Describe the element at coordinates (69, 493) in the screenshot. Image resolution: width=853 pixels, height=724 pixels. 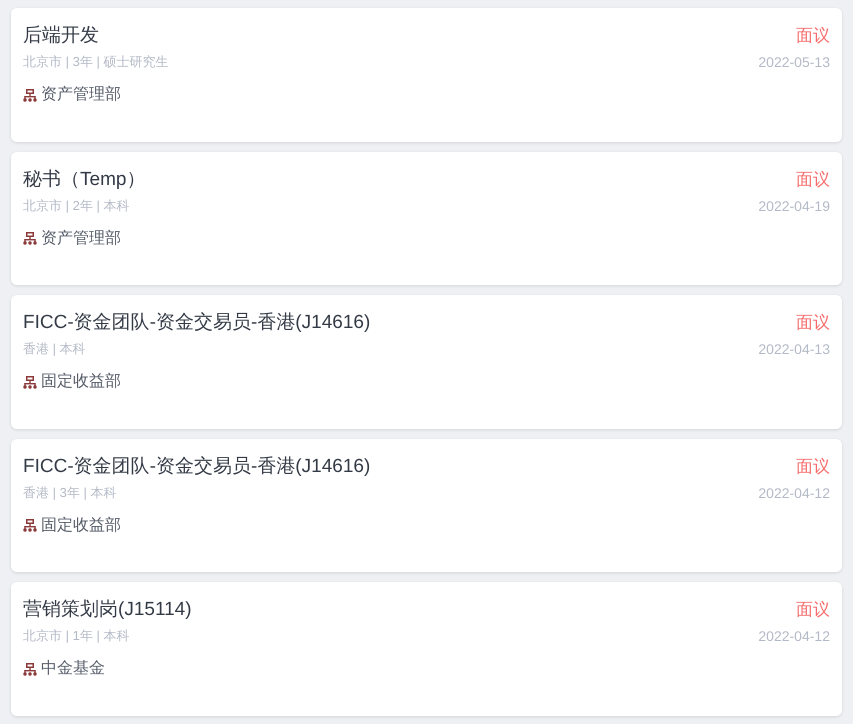
I see `job-meta: 香港 | 3年 | 本科` at that location.